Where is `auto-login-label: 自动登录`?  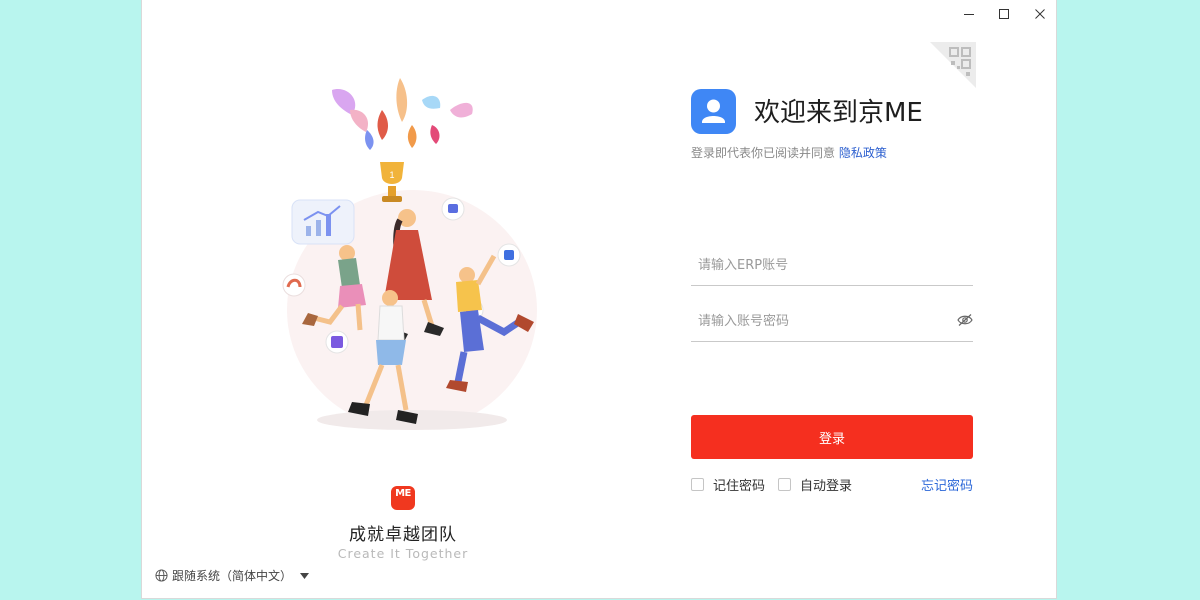 auto-login-label: 自动登录 is located at coordinates (826, 486).